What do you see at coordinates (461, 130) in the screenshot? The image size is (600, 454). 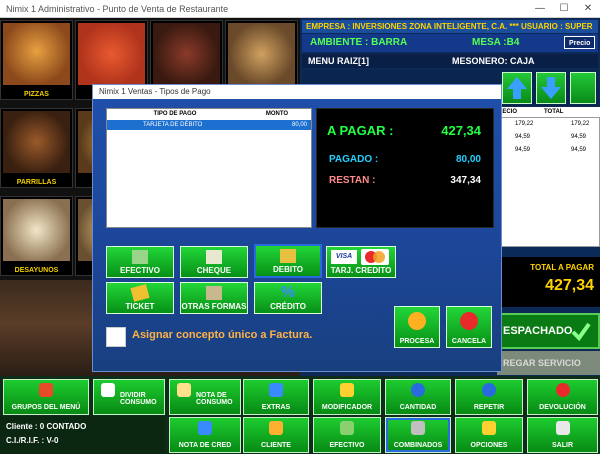 I see `a-pagar-value: 427,34` at bounding box center [461, 130].